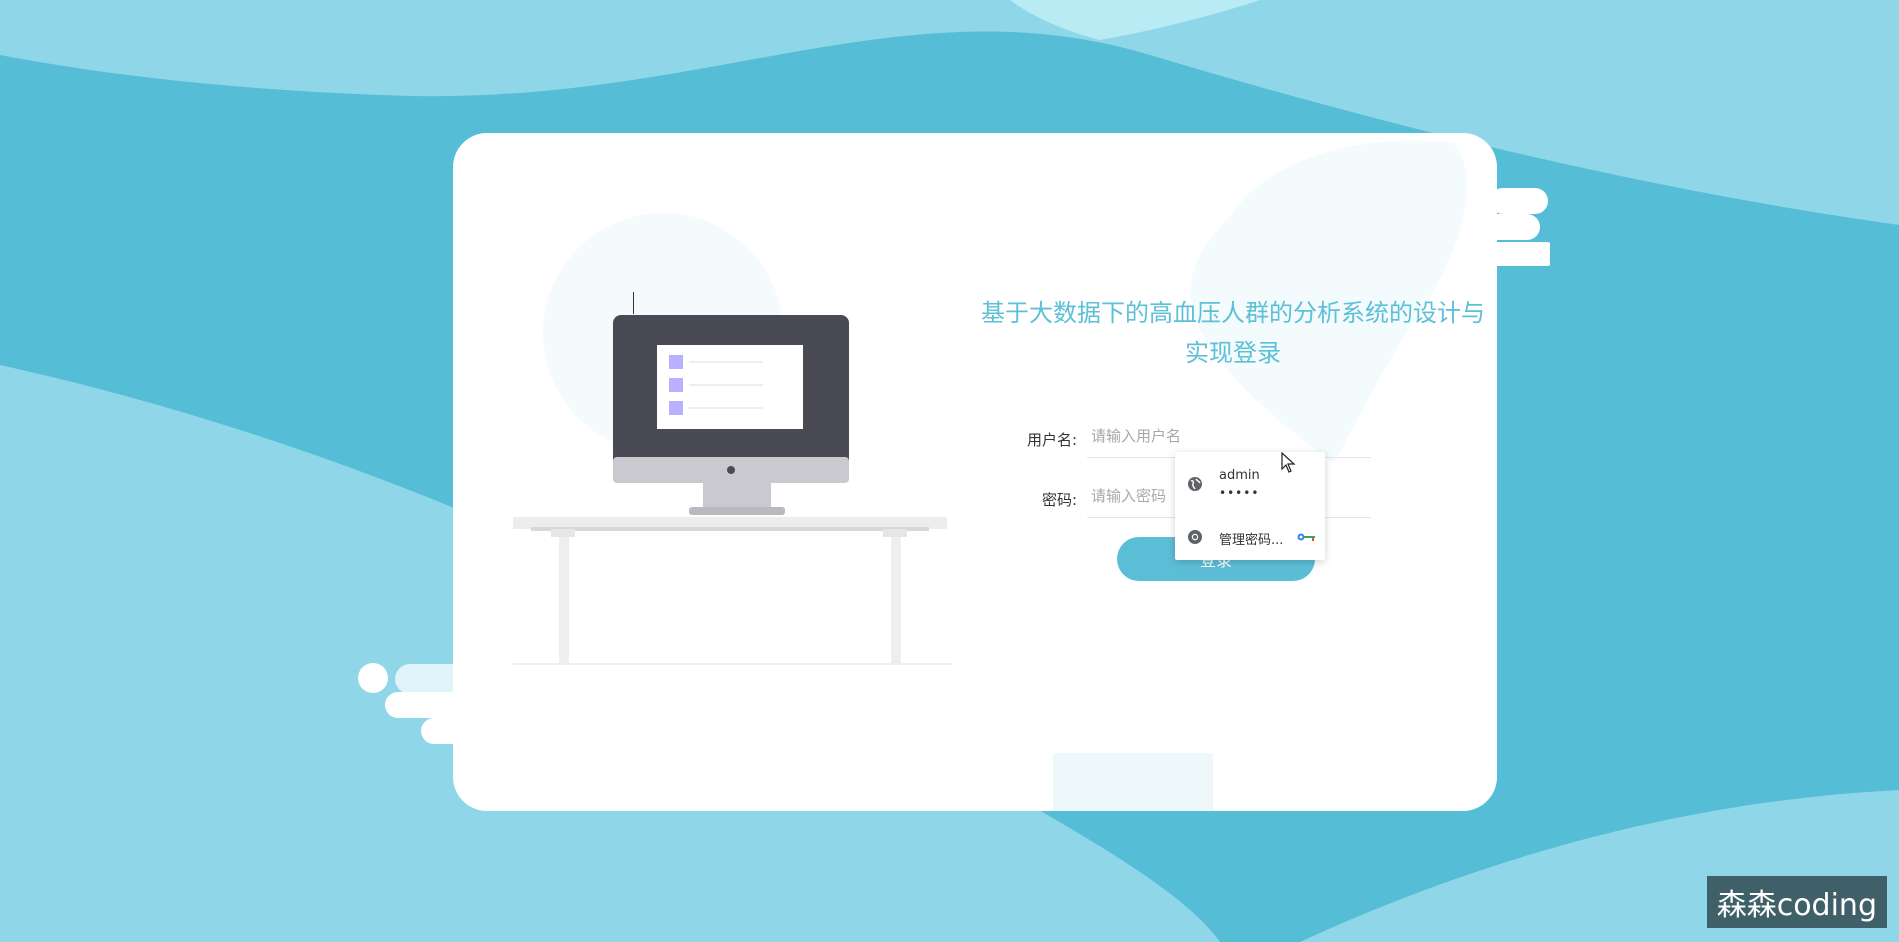  Describe the element at coordinates (1306, 537) in the screenshot. I see `key-icon` at that location.